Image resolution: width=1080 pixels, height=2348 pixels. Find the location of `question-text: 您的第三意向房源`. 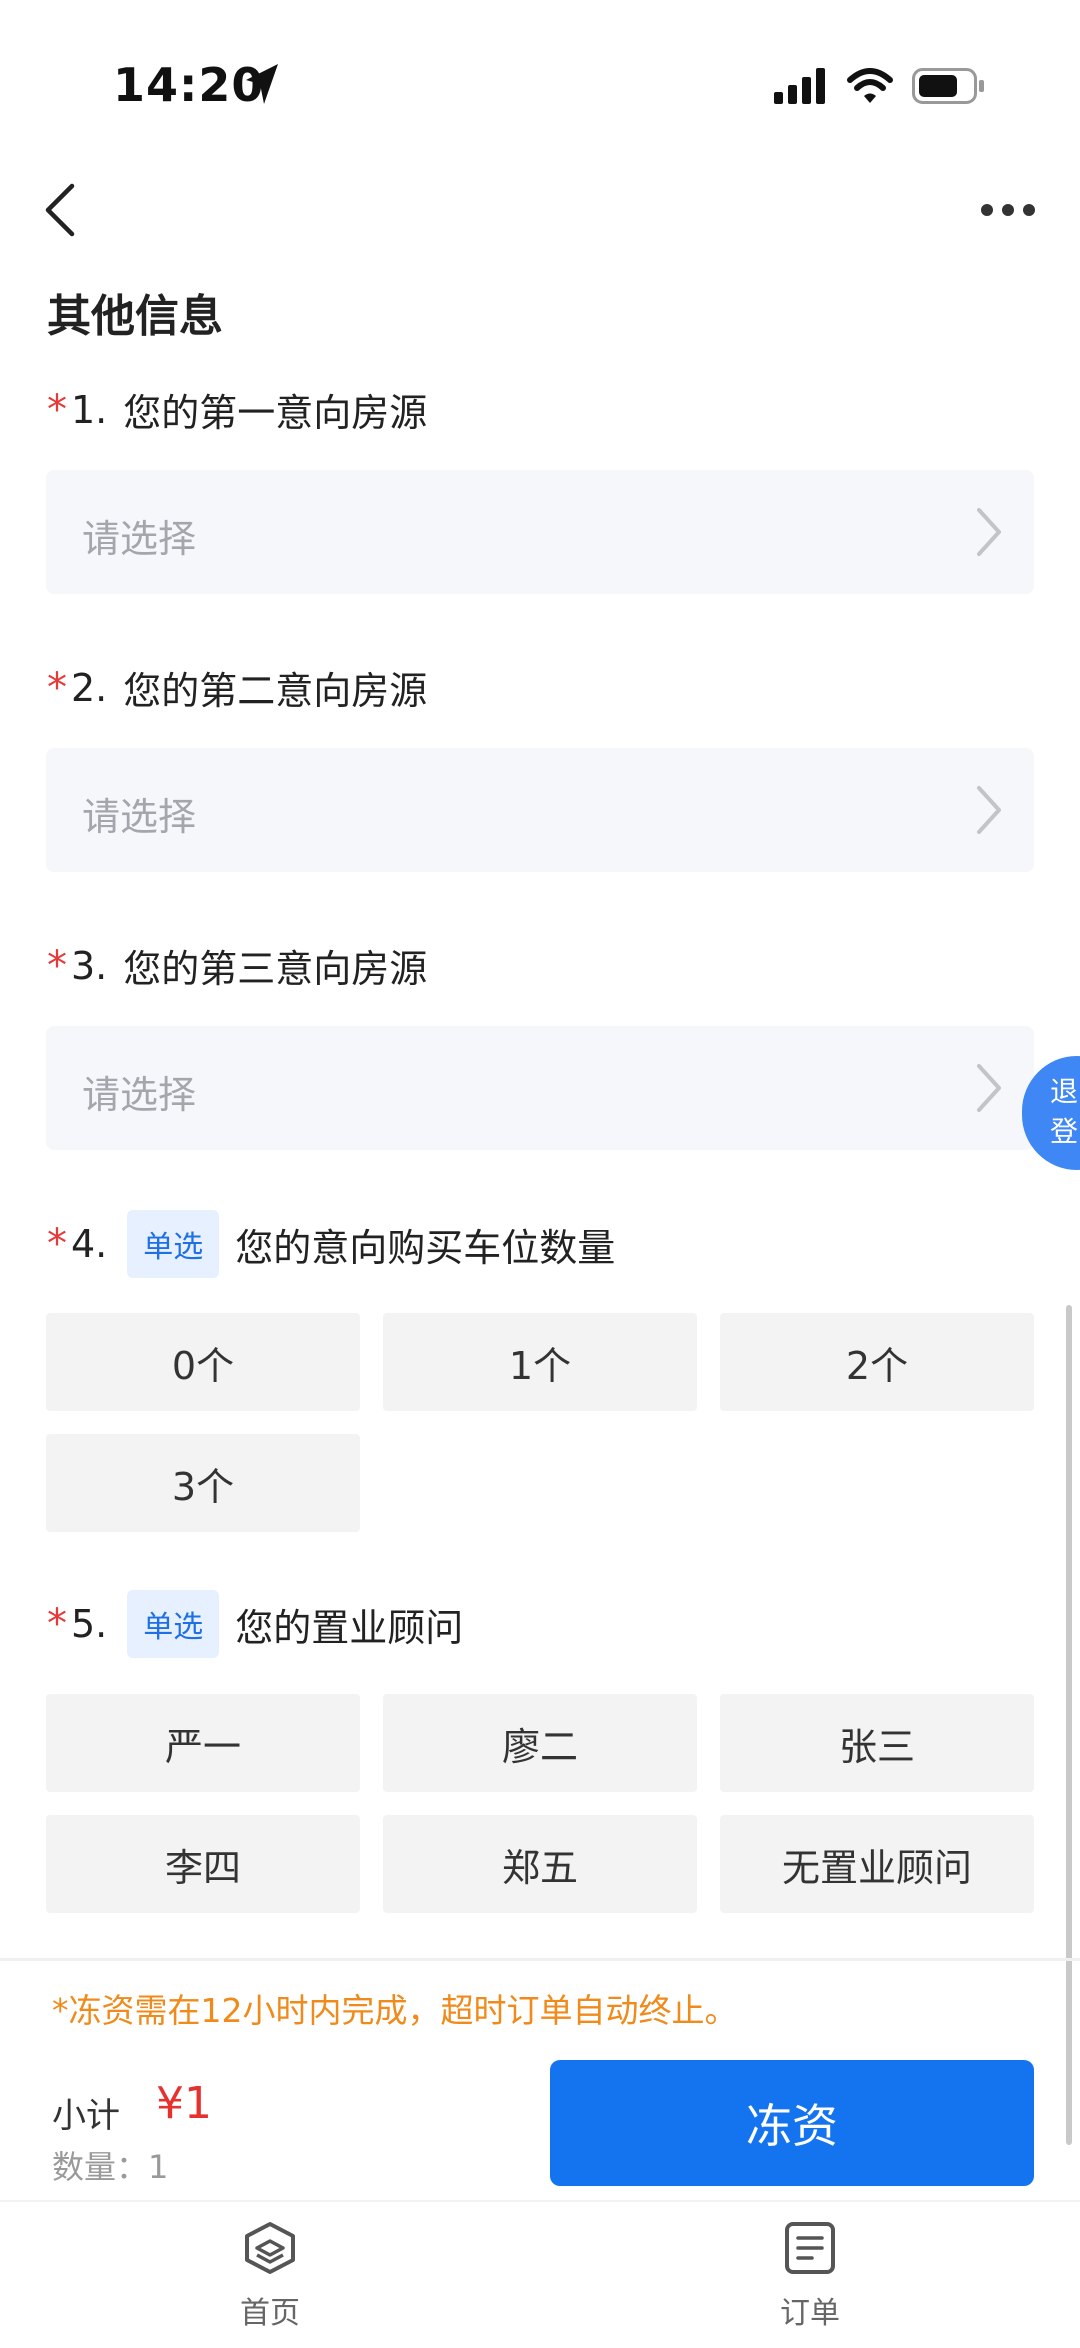

question-text: 您的第三意向房源 is located at coordinates (275, 969).